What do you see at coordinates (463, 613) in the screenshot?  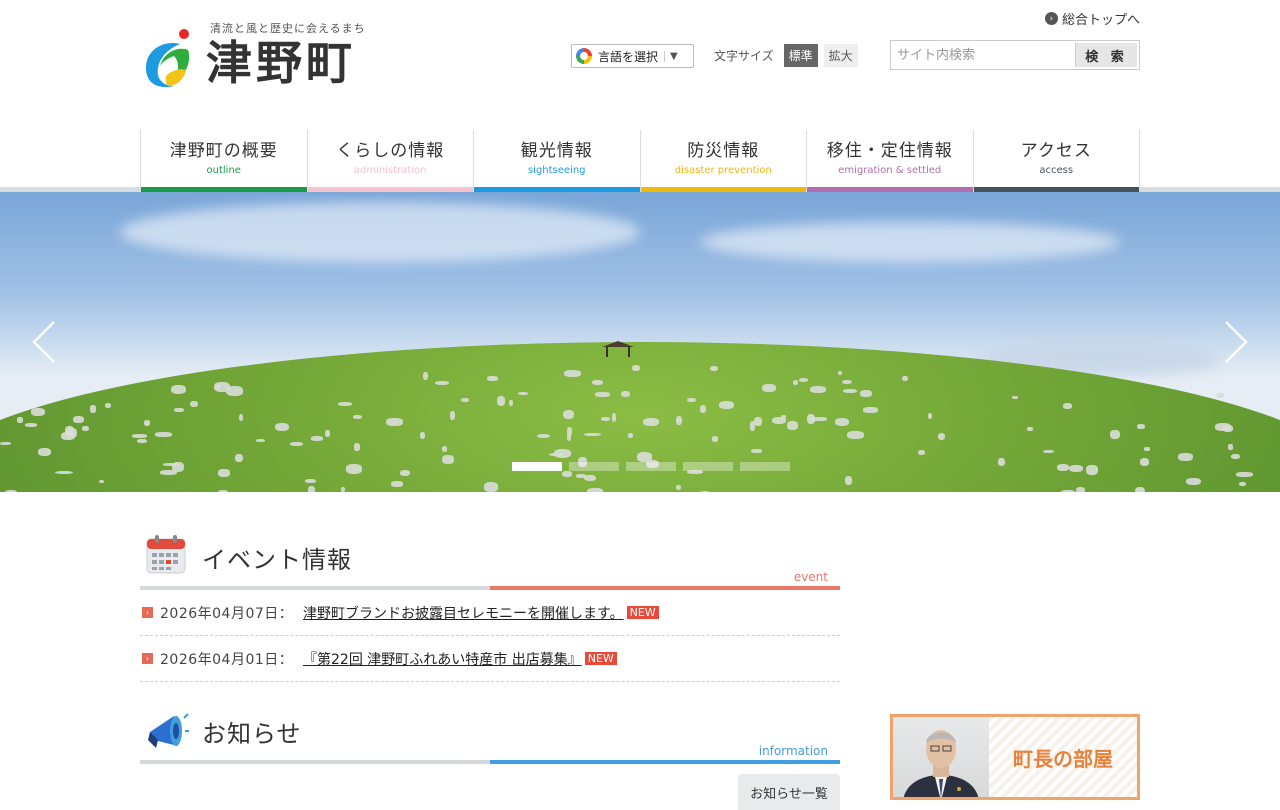 I see `event-title-link: 津野町ブランドお披露目セレモニーを開催します。` at bounding box center [463, 613].